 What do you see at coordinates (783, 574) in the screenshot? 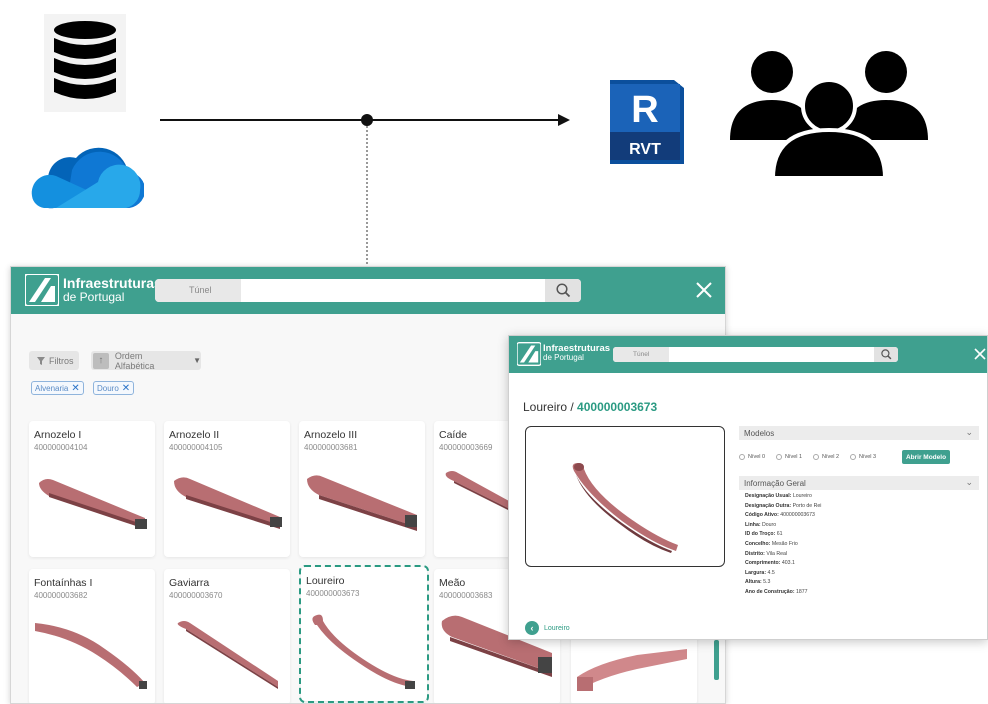
I see `info-row: Largura: 4.5` at bounding box center [783, 574].